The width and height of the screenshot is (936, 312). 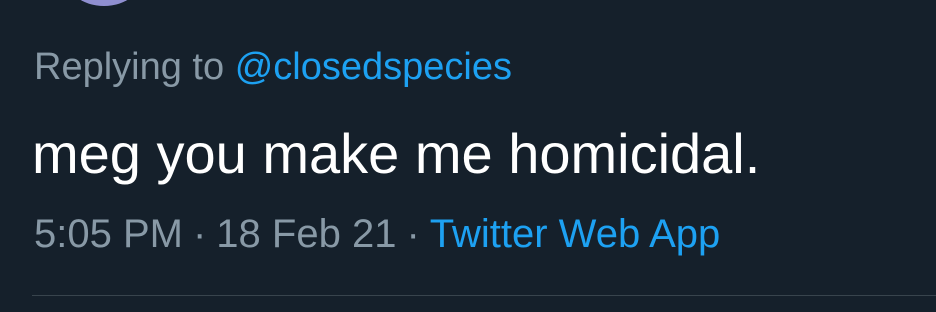 I want to click on tweet-time: 5:05 PM, so click(x=108, y=234).